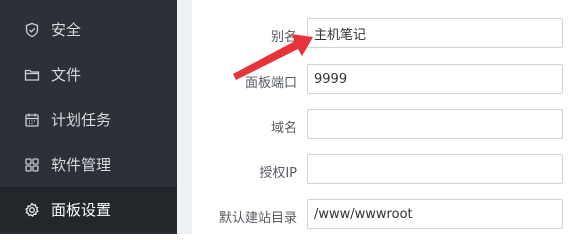  What do you see at coordinates (32, 165) in the screenshot?
I see `grid-apps-icon` at bounding box center [32, 165].